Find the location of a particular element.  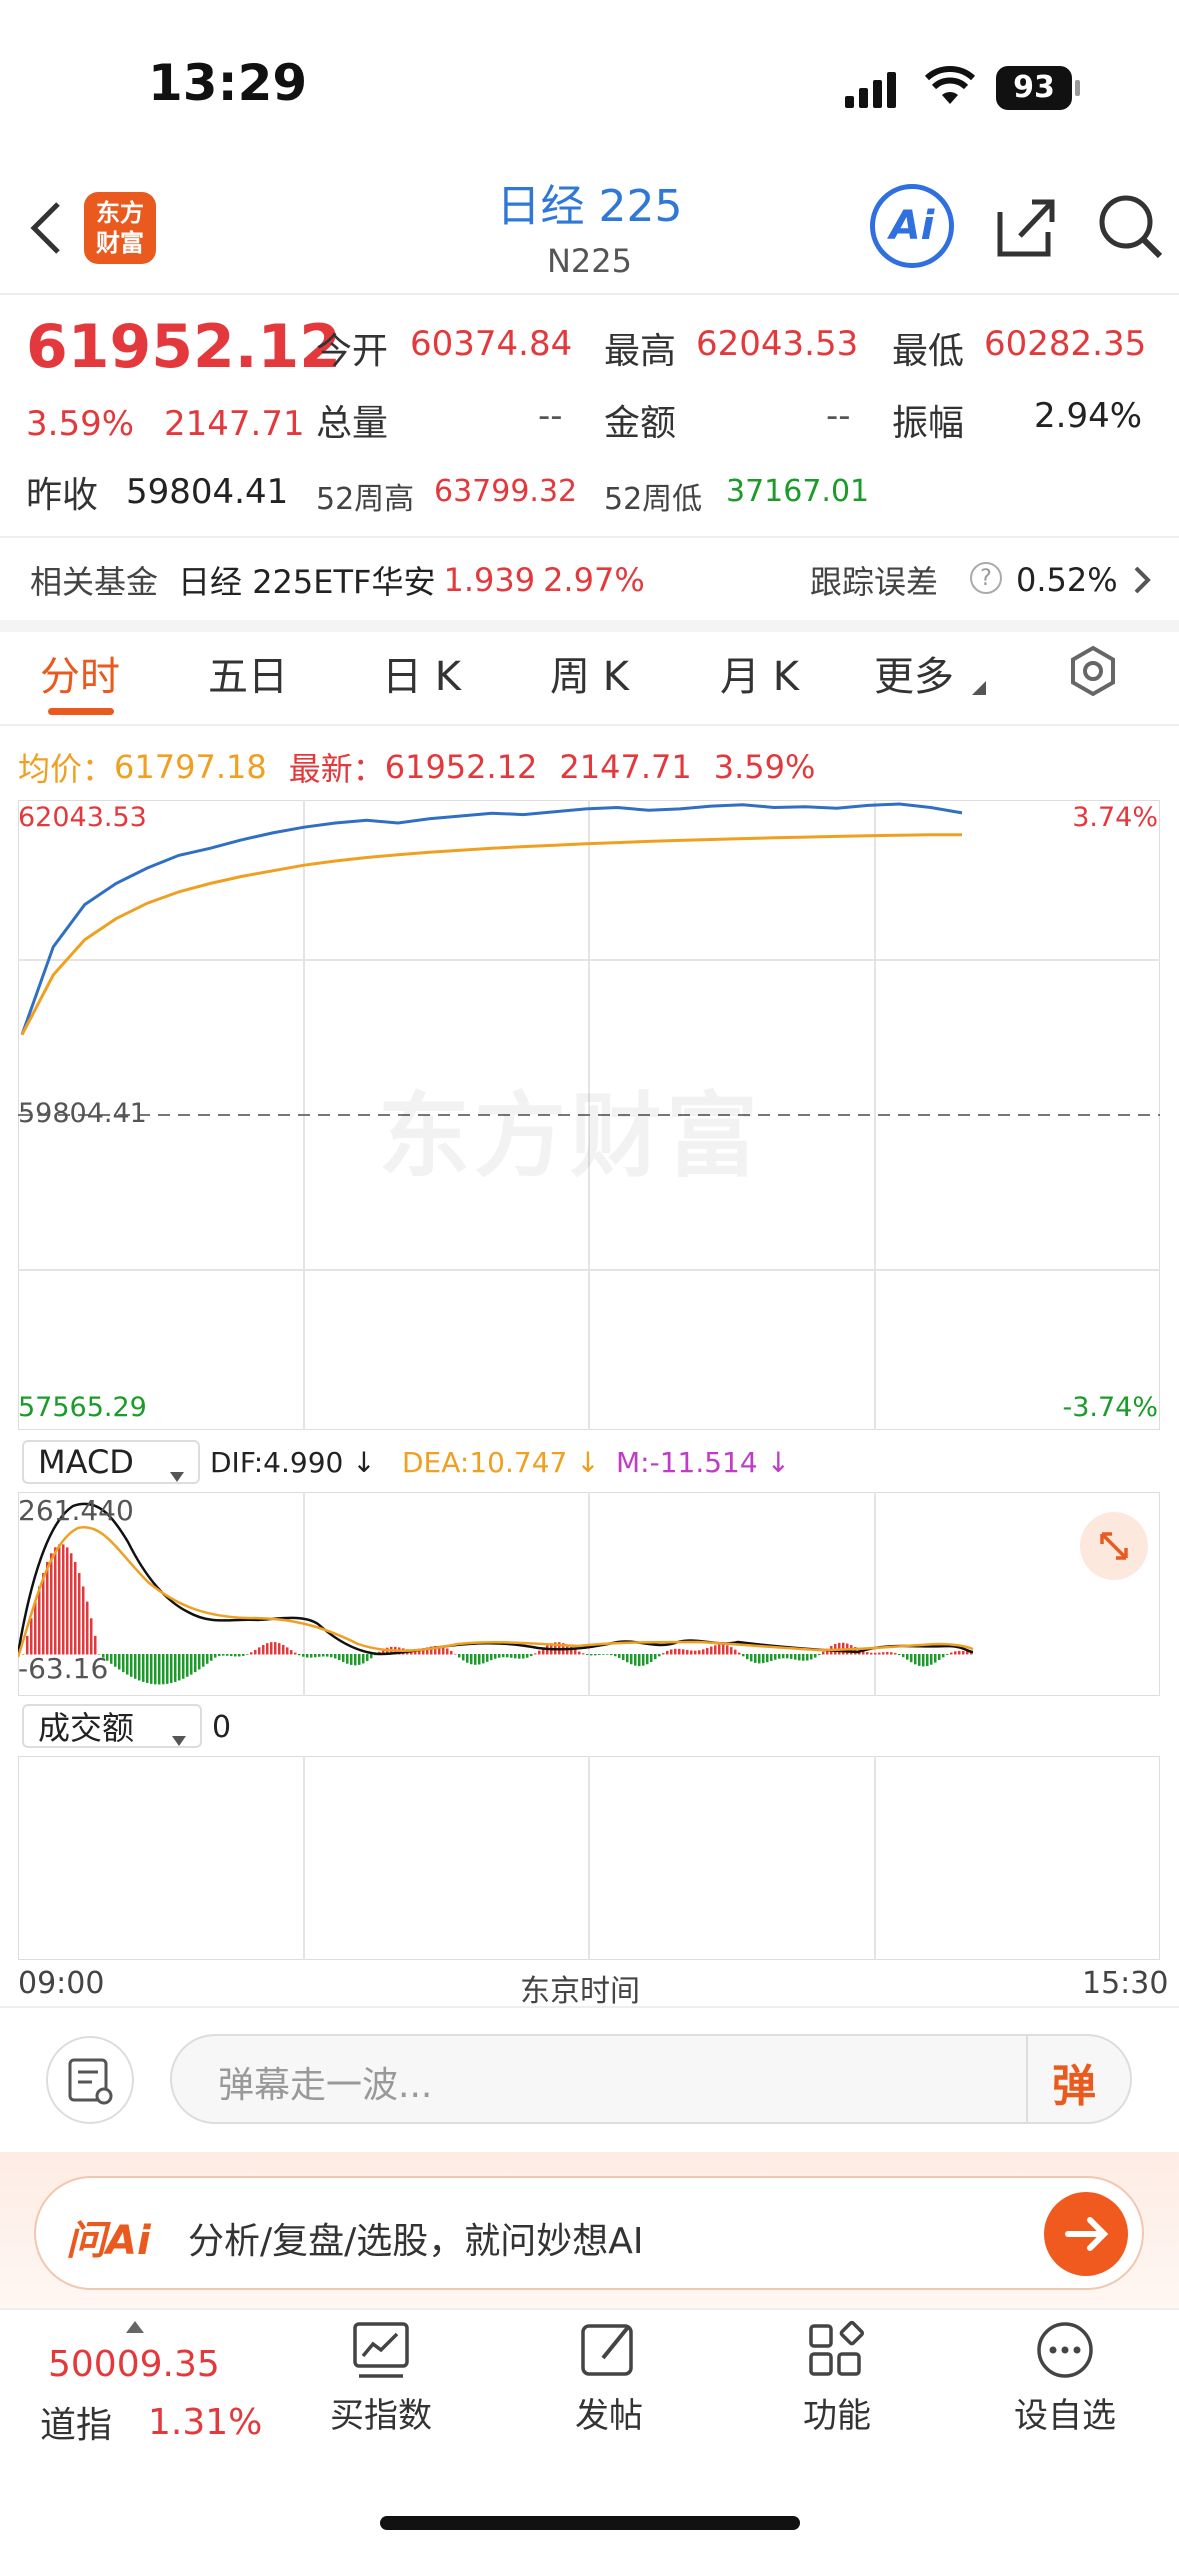

comment-input: 弹幕走一波... 弹 is located at coordinates (651, 2079).